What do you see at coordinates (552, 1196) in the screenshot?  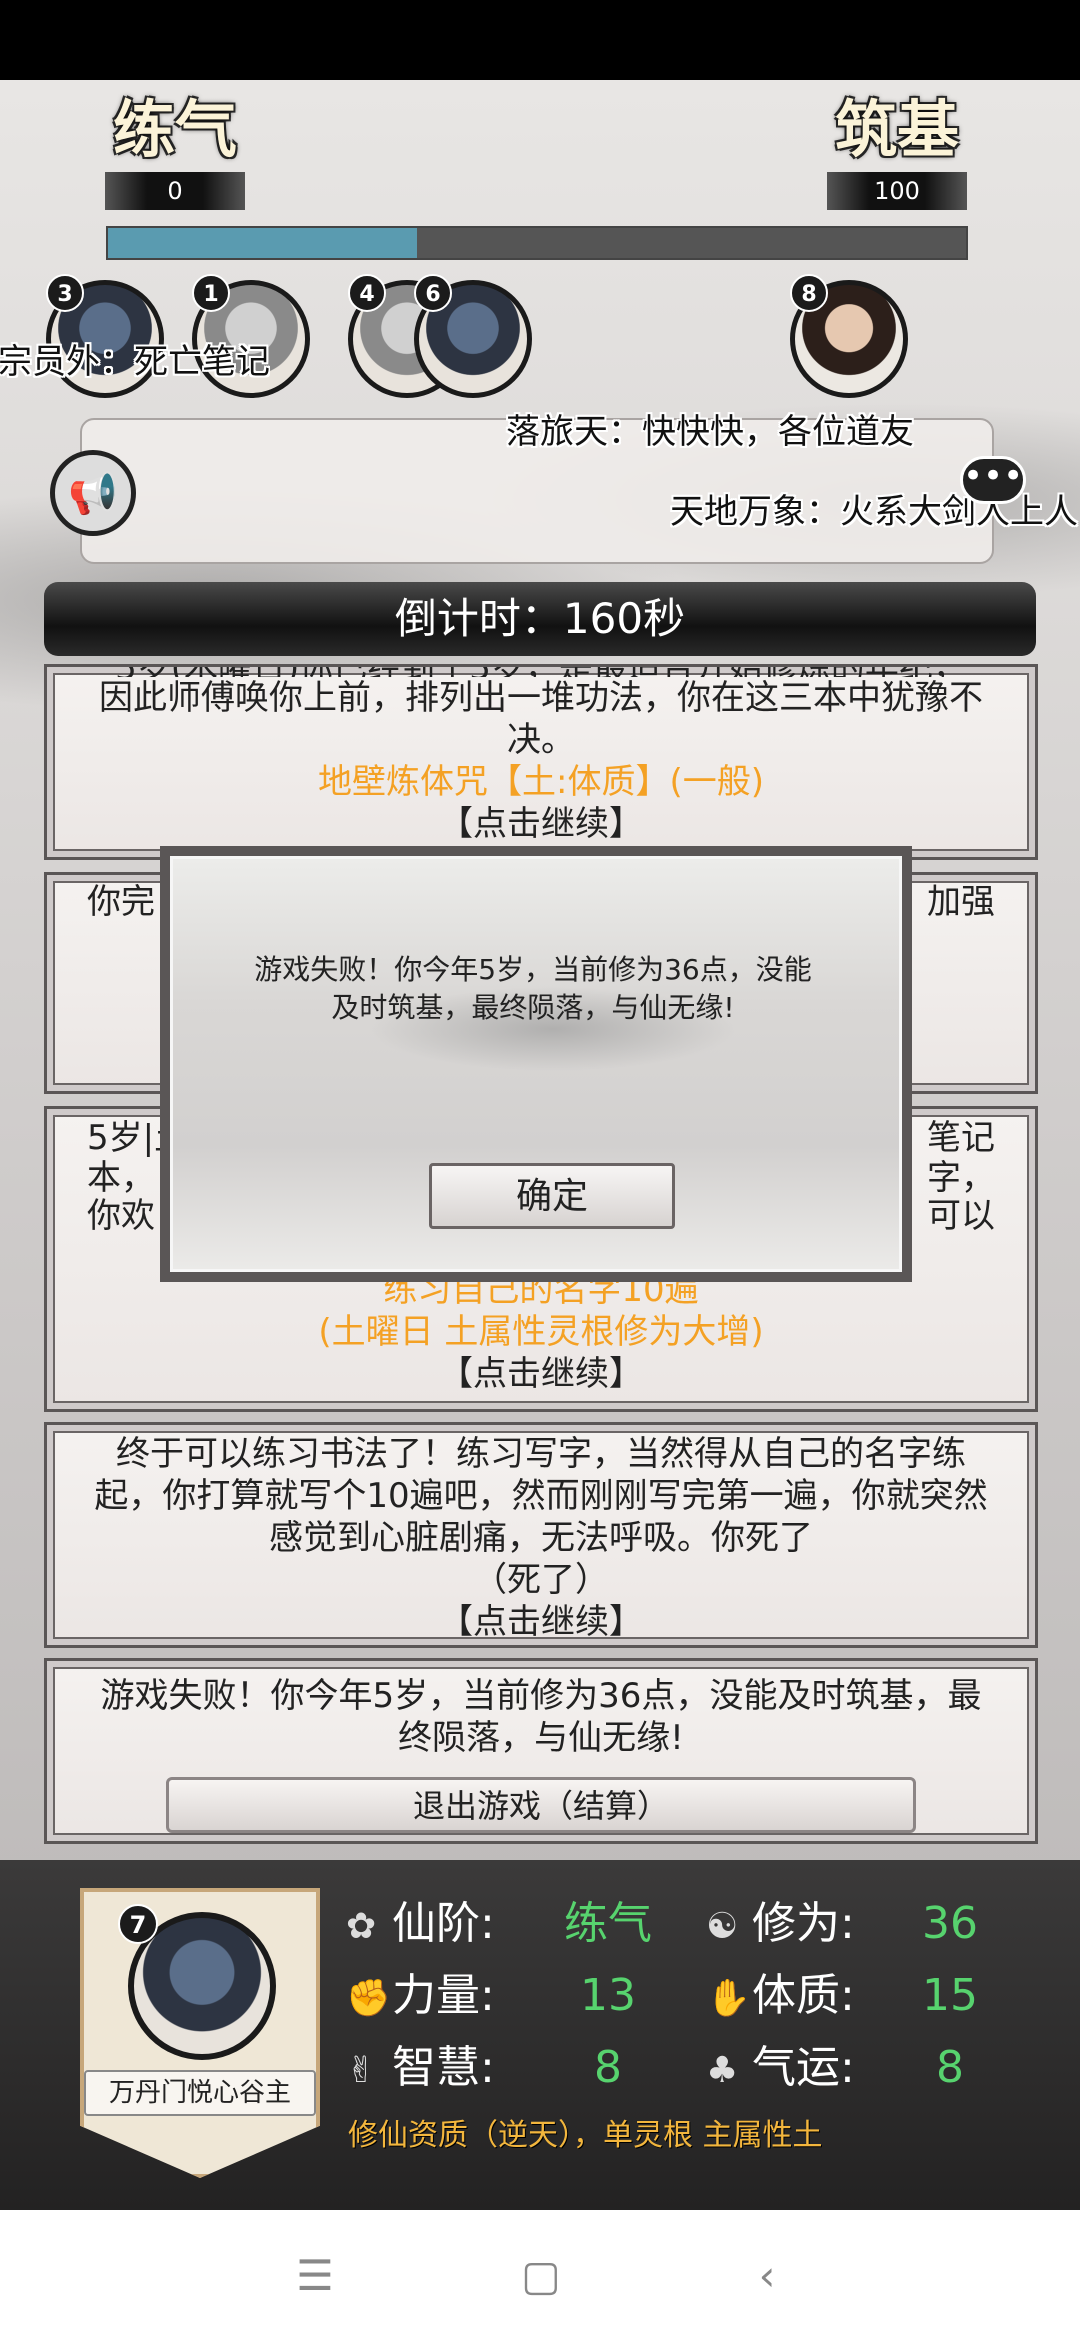 I see `confirm-button: 确定` at bounding box center [552, 1196].